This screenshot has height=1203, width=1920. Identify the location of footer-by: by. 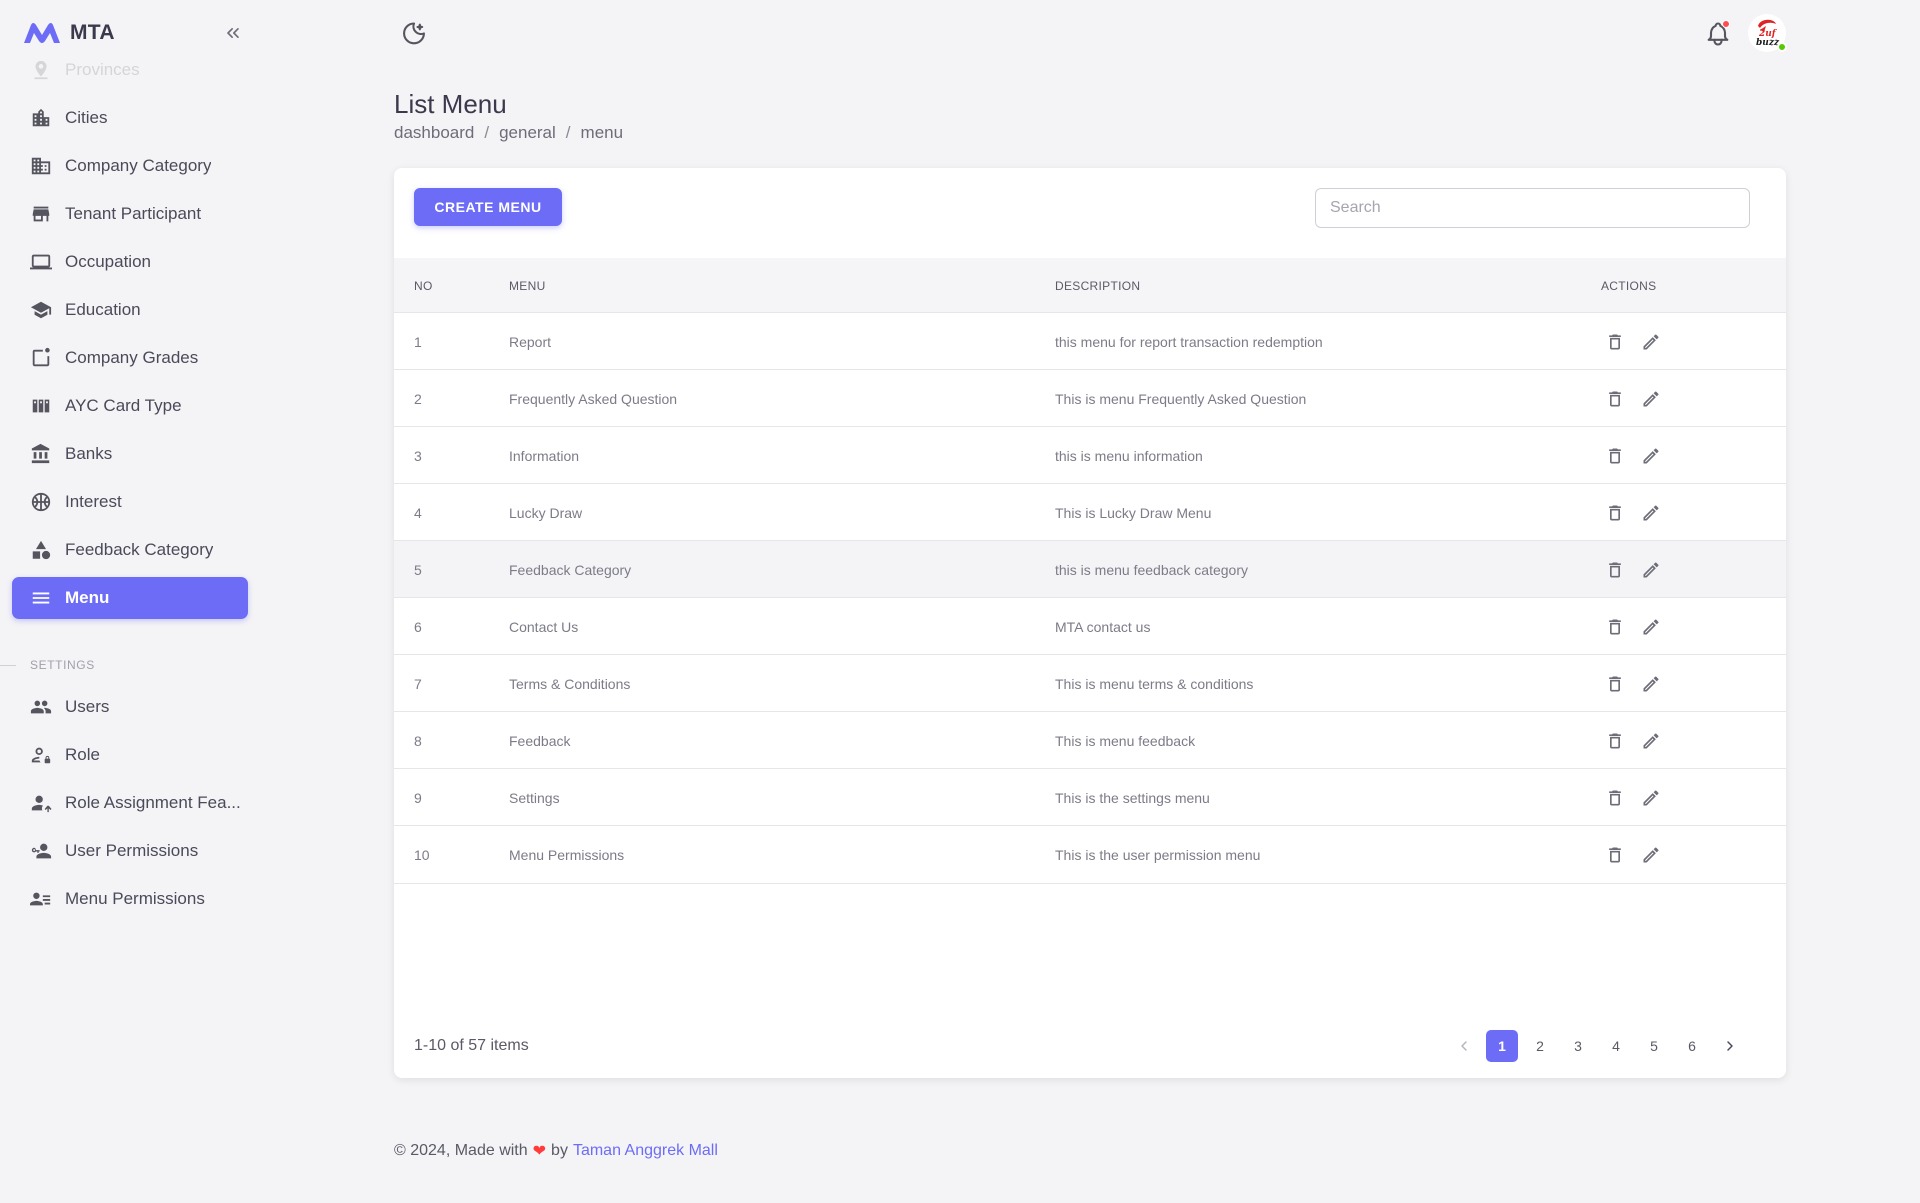
(559, 1150).